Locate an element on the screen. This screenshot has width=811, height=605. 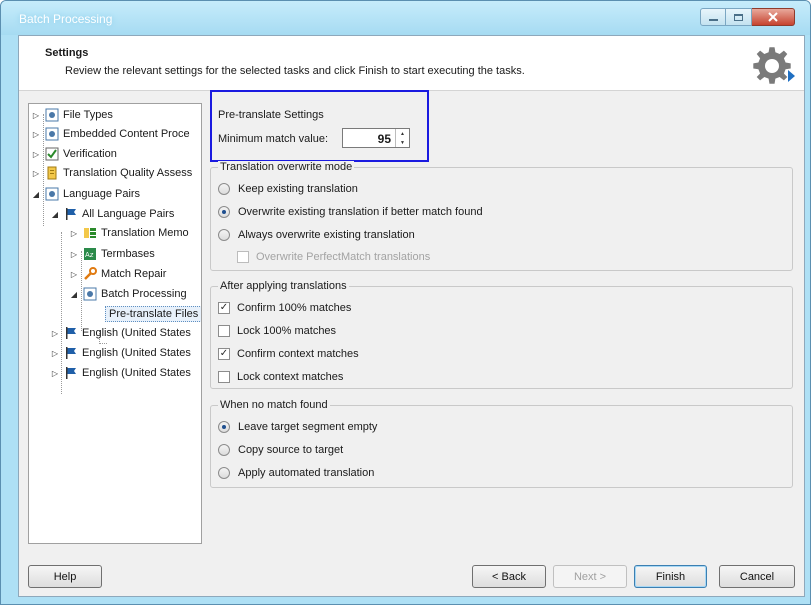
checkbox-lock-context: Lock context matches is located at coordinates (280, 377).